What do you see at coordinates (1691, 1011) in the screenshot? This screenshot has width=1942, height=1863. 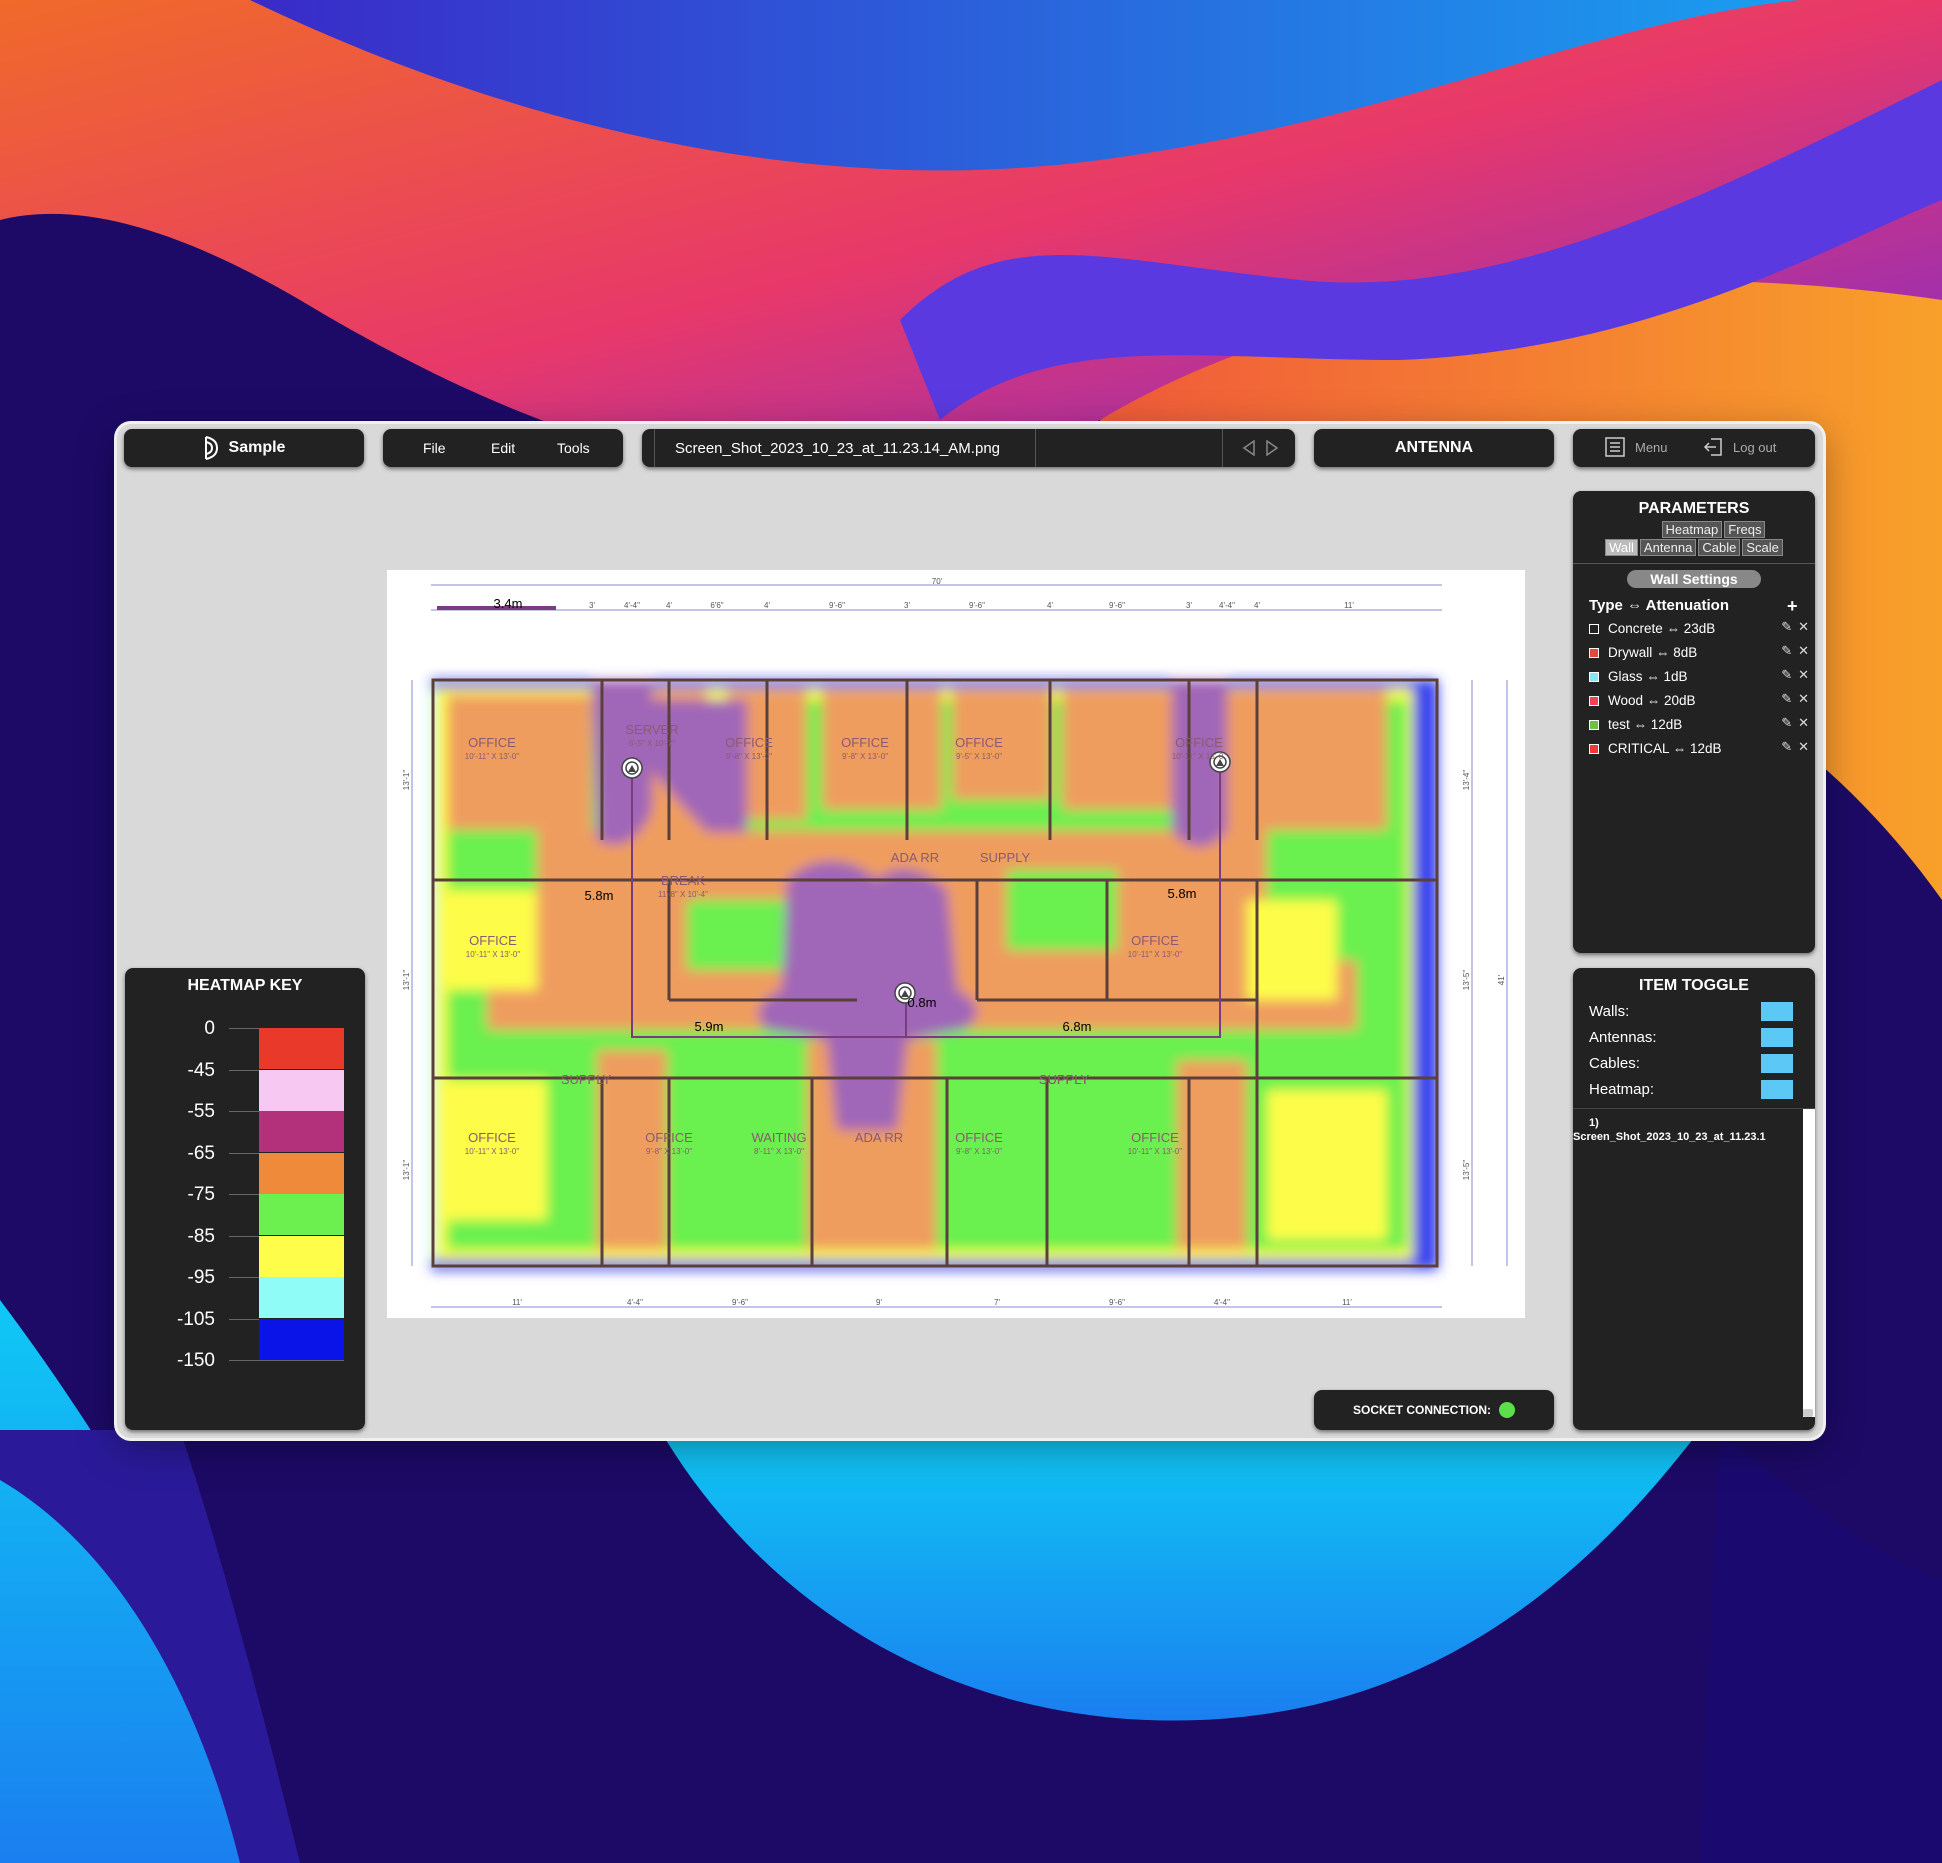 I see `toggle-row: Walls:` at bounding box center [1691, 1011].